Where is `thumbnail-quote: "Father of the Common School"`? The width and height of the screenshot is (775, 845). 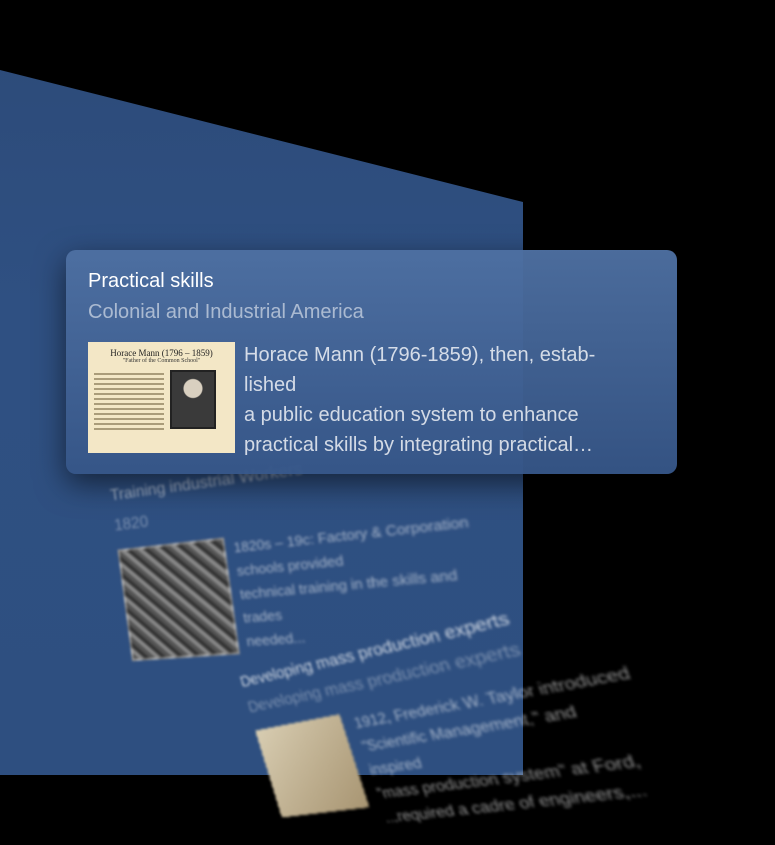
thumbnail-quote: "Father of the Common School" is located at coordinates (161, 361).